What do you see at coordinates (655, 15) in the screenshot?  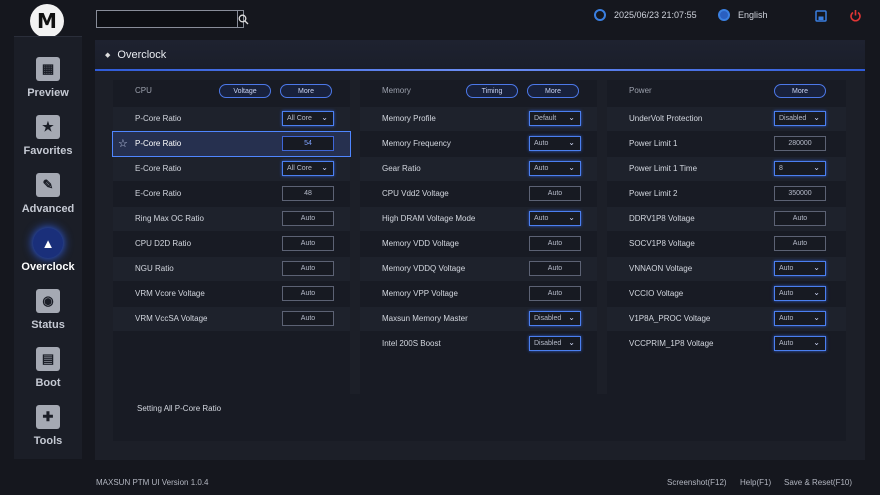 I see `datetime-text: 2025/06/23 21:07:55` at bounding box center [655, 15].